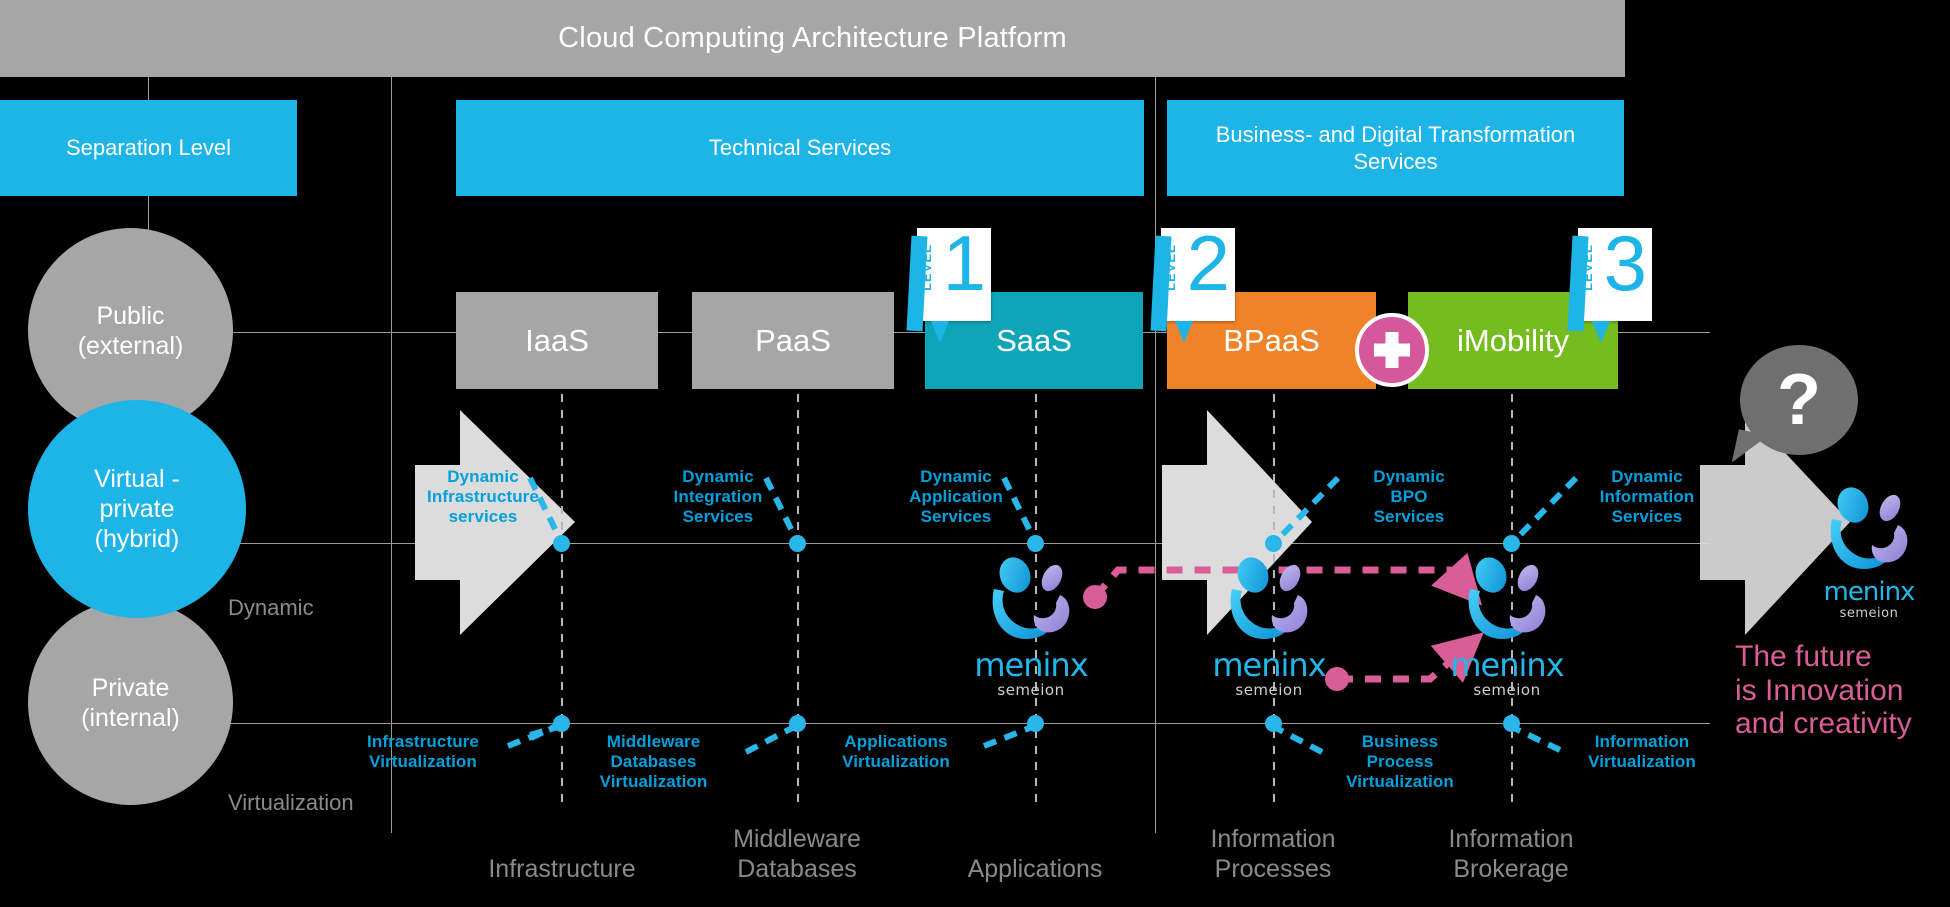  I want to click on level-badge-2-tail, so click(1184, 332).